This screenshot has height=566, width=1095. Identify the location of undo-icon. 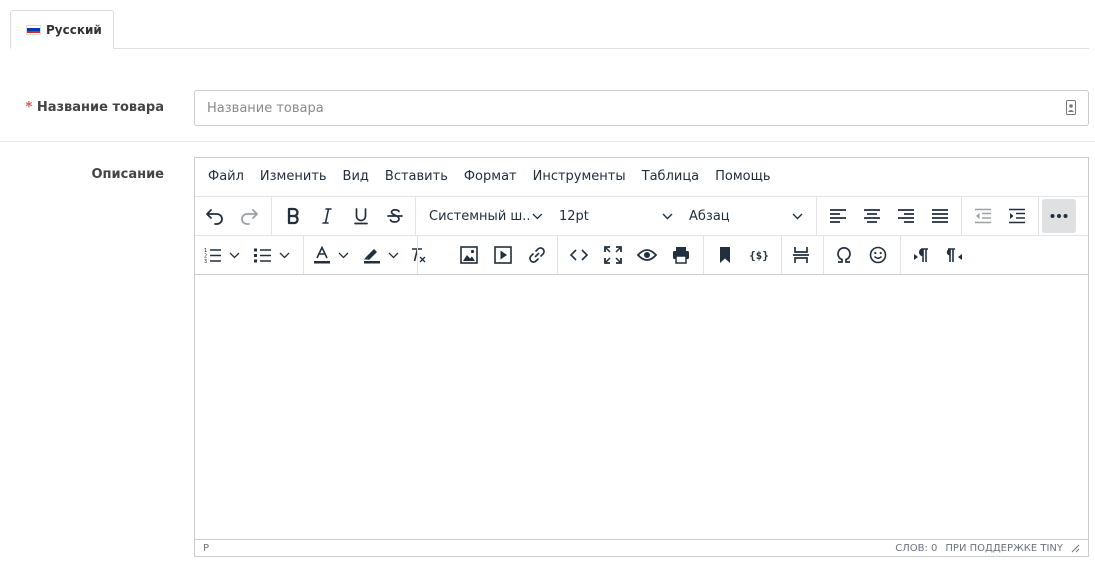
(214, 217).